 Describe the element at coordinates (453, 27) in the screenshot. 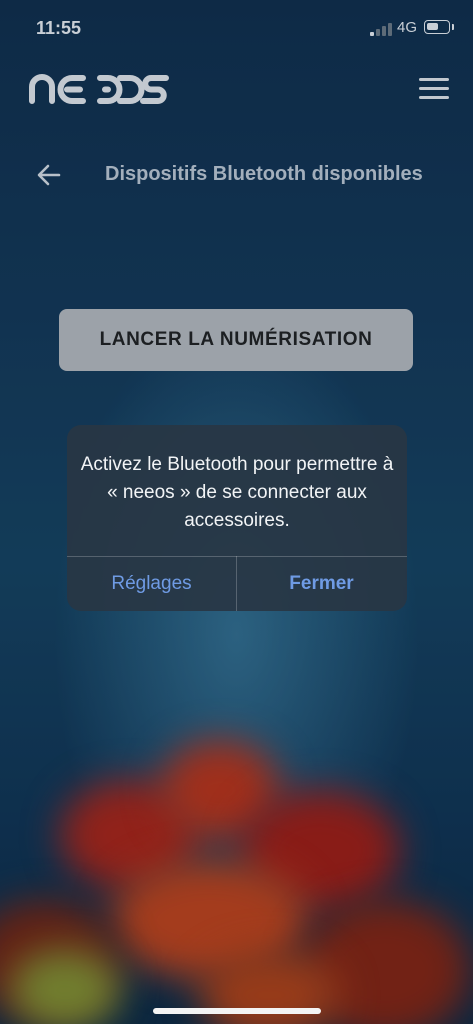

I see `battery-tip` at that location.